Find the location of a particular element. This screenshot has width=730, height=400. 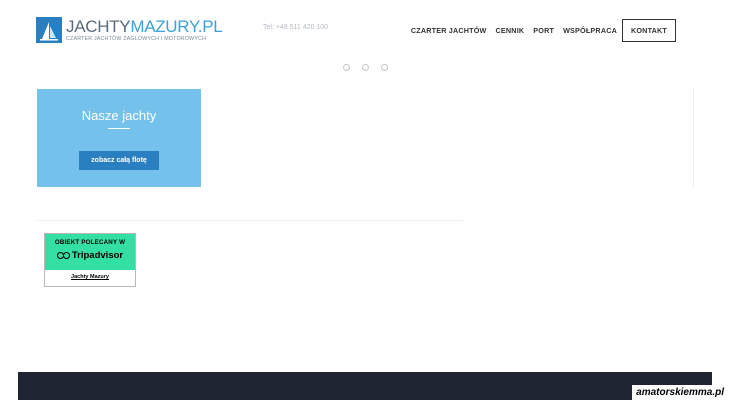

watermark: amatorskiemma.pl is located at coordinates (681, 392).